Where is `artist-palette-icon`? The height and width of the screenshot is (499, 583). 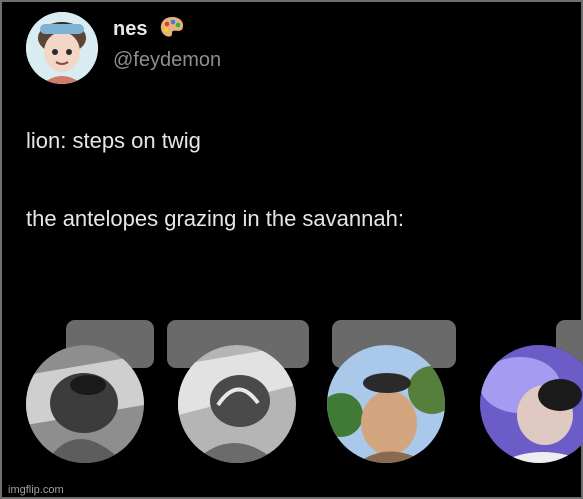 artist-palette-icon is located at coordinates (172, 30).